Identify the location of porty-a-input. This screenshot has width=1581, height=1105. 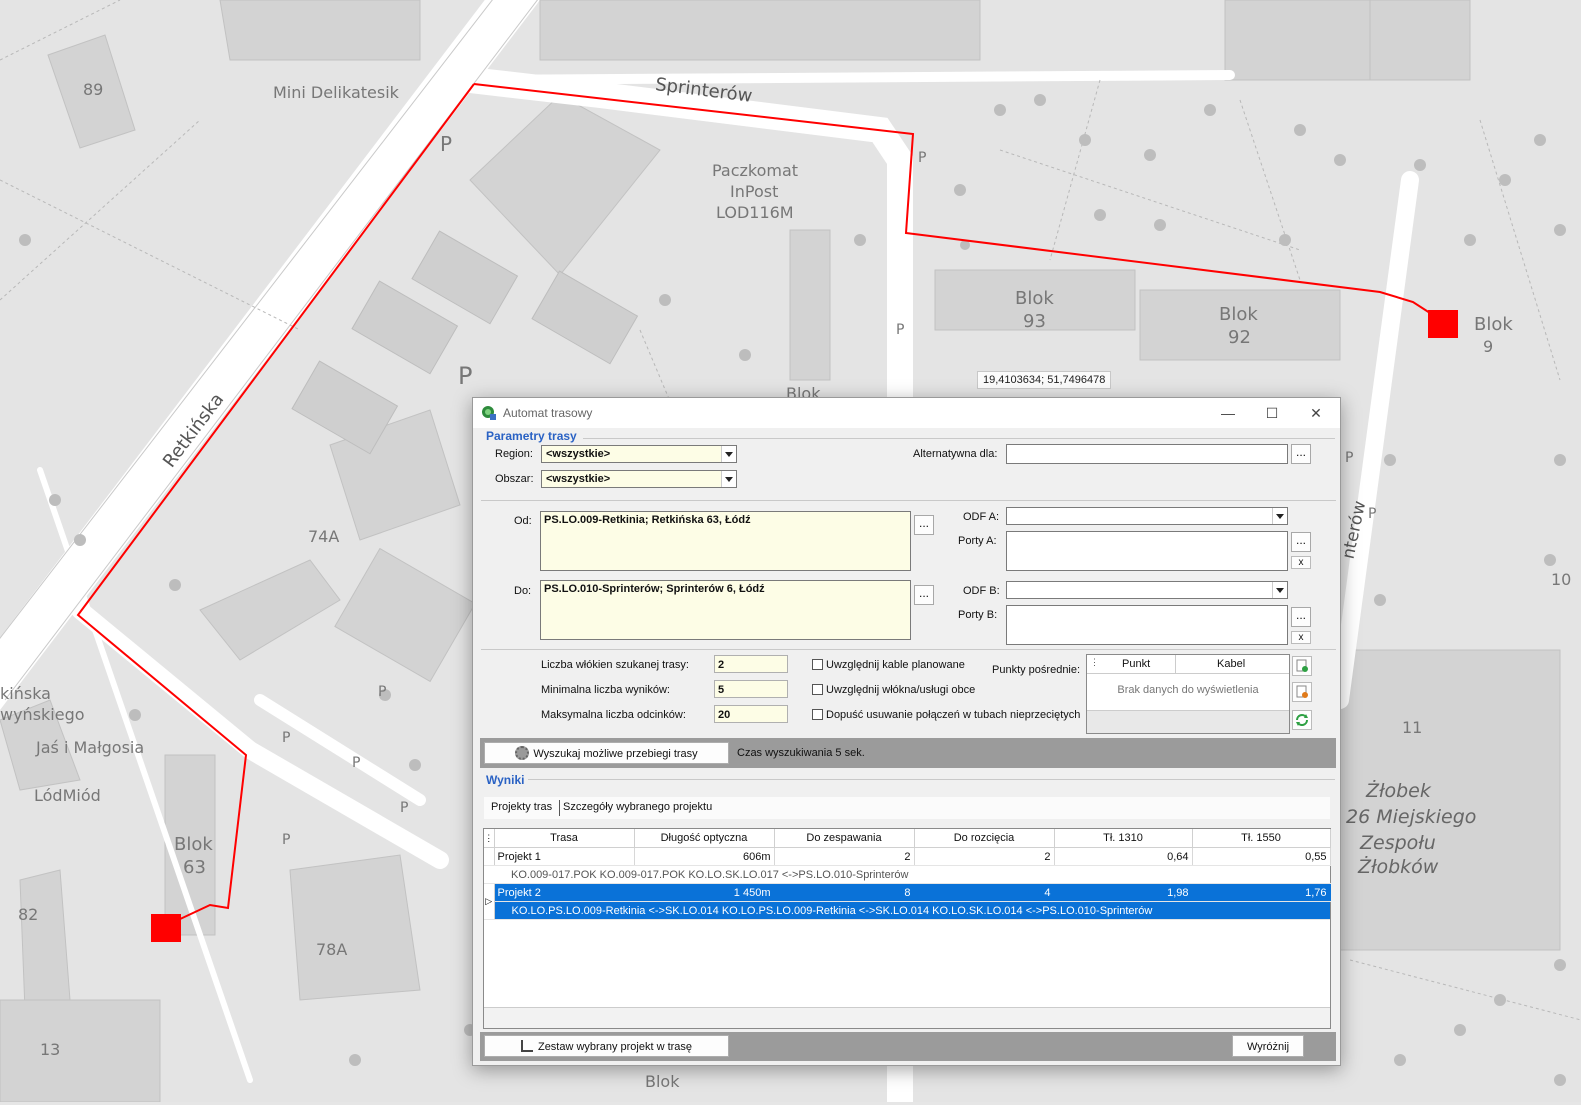
(1147, 551).